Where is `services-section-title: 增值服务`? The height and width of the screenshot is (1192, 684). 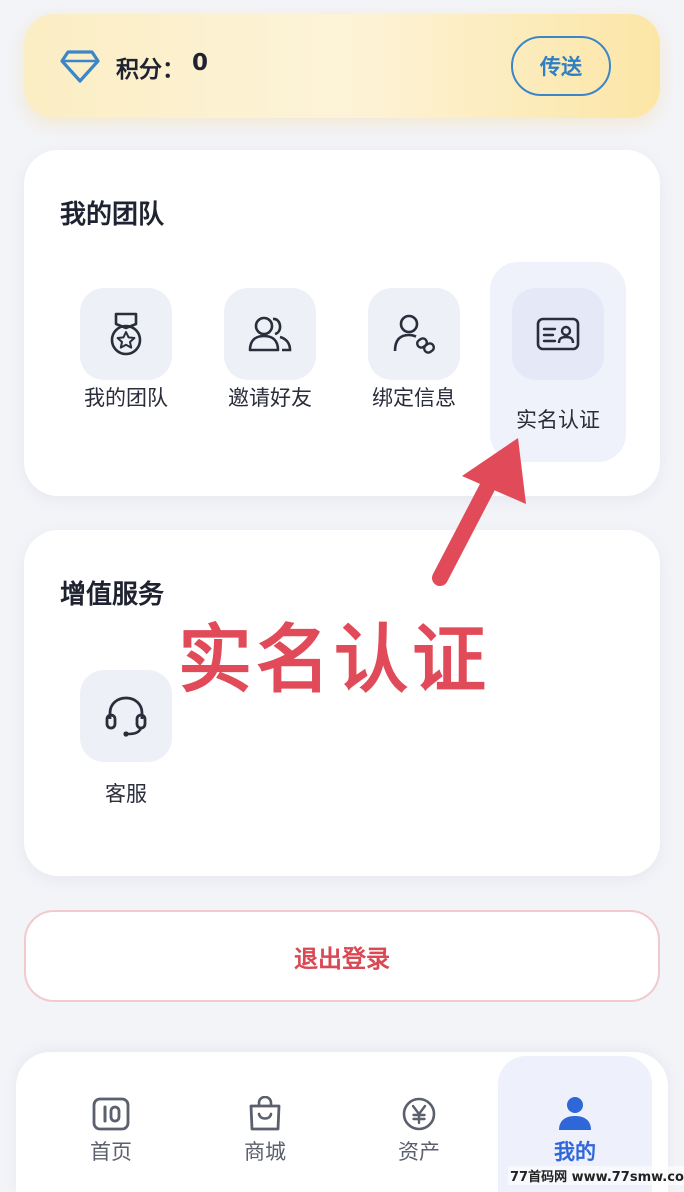
services-section-title: 增值服务 is located at coordinates (112, 595).